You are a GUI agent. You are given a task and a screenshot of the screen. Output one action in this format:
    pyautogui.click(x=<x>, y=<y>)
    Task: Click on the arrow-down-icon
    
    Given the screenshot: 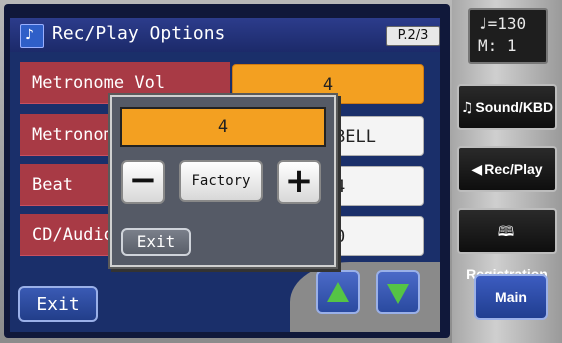 What is the action you would take?
    pyautogui.click(x=398, y=294)
    